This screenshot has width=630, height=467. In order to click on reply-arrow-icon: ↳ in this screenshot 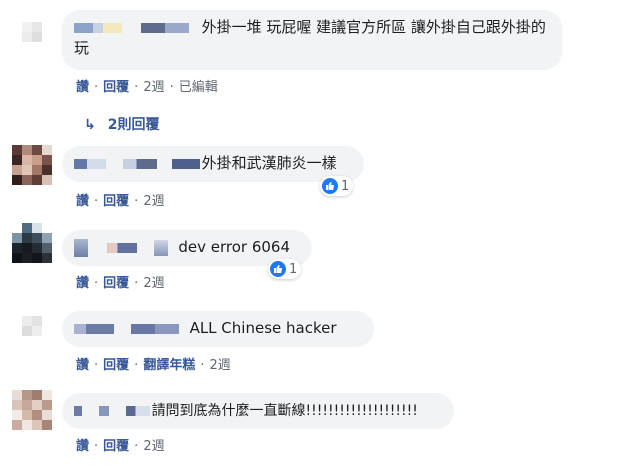, I will do `click(90, 125)`.